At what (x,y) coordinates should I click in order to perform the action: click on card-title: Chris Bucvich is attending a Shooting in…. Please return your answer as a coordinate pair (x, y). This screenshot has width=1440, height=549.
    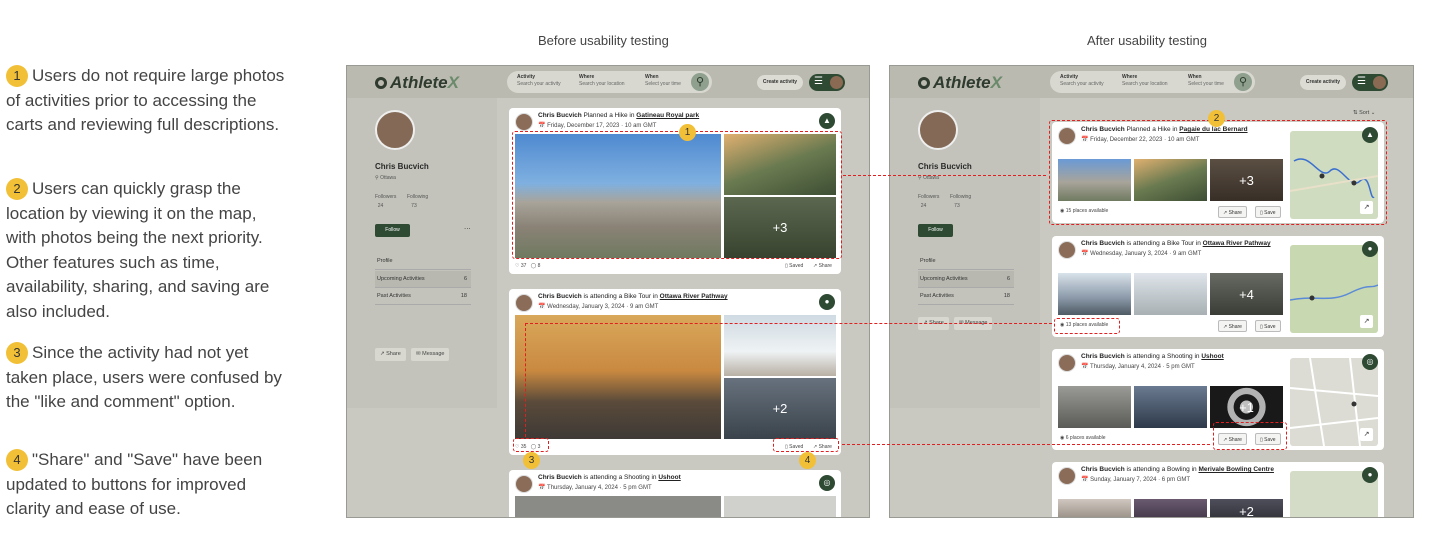
    Looking at the image, I should click on (609, 477).